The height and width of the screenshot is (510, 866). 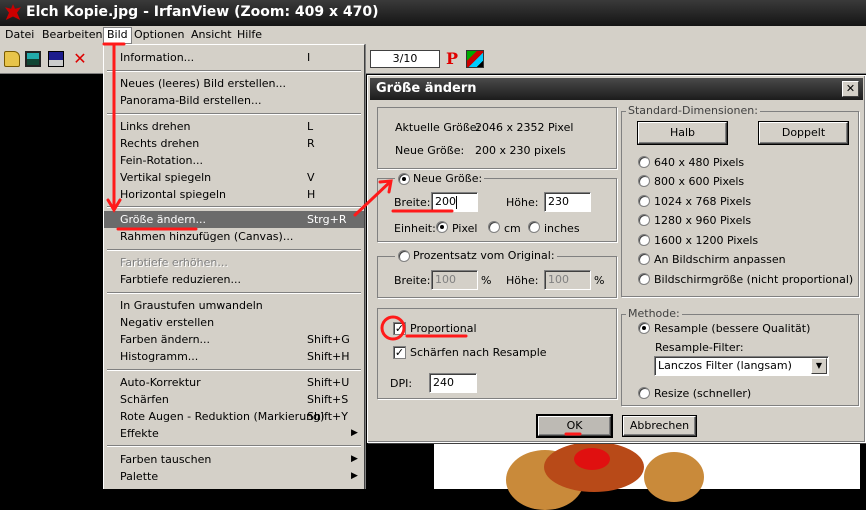 What do you see at coordinates (33, 59) in the screenshot?
I see `slideshow-icon` at bounding box center [33, 59].